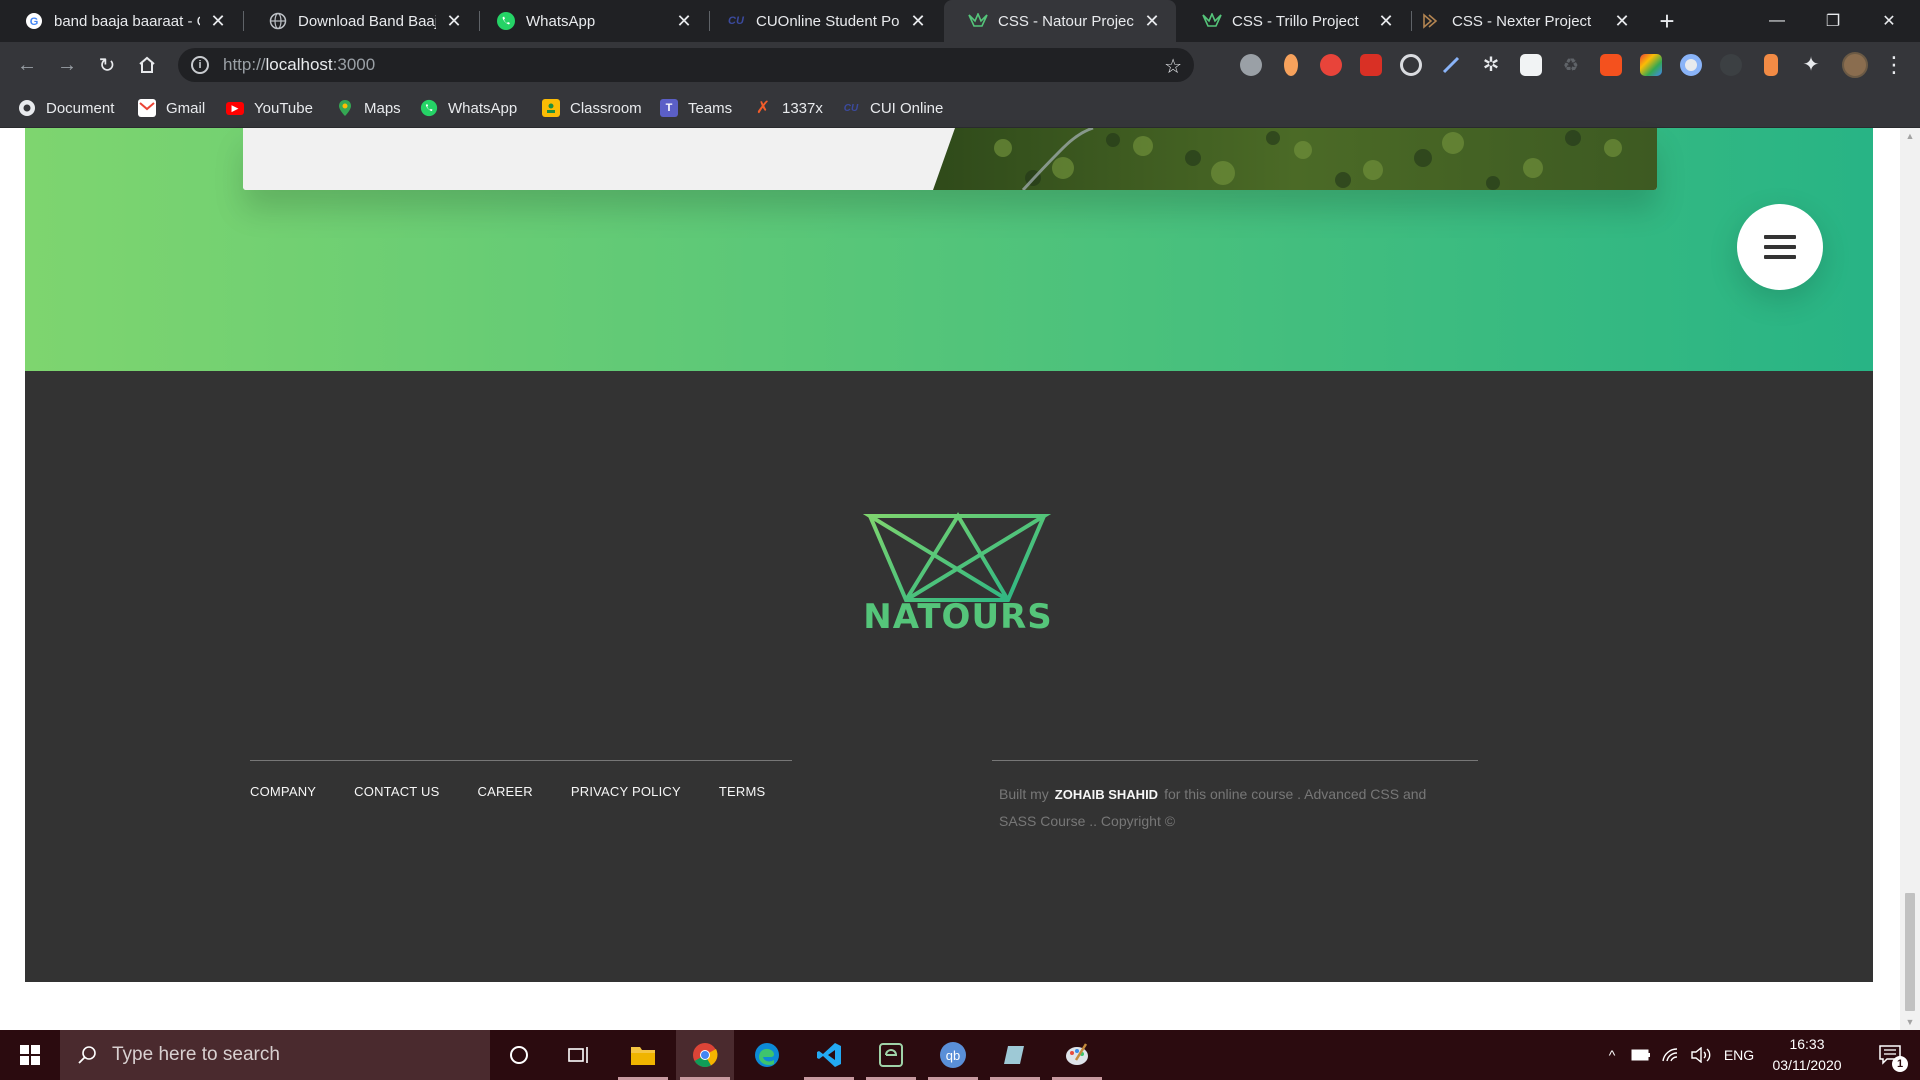 The image size is (1920, 1080). Describe the element at coordinates (1739, 1055) in the screenshot. I see `language-label: ENG` at that location.